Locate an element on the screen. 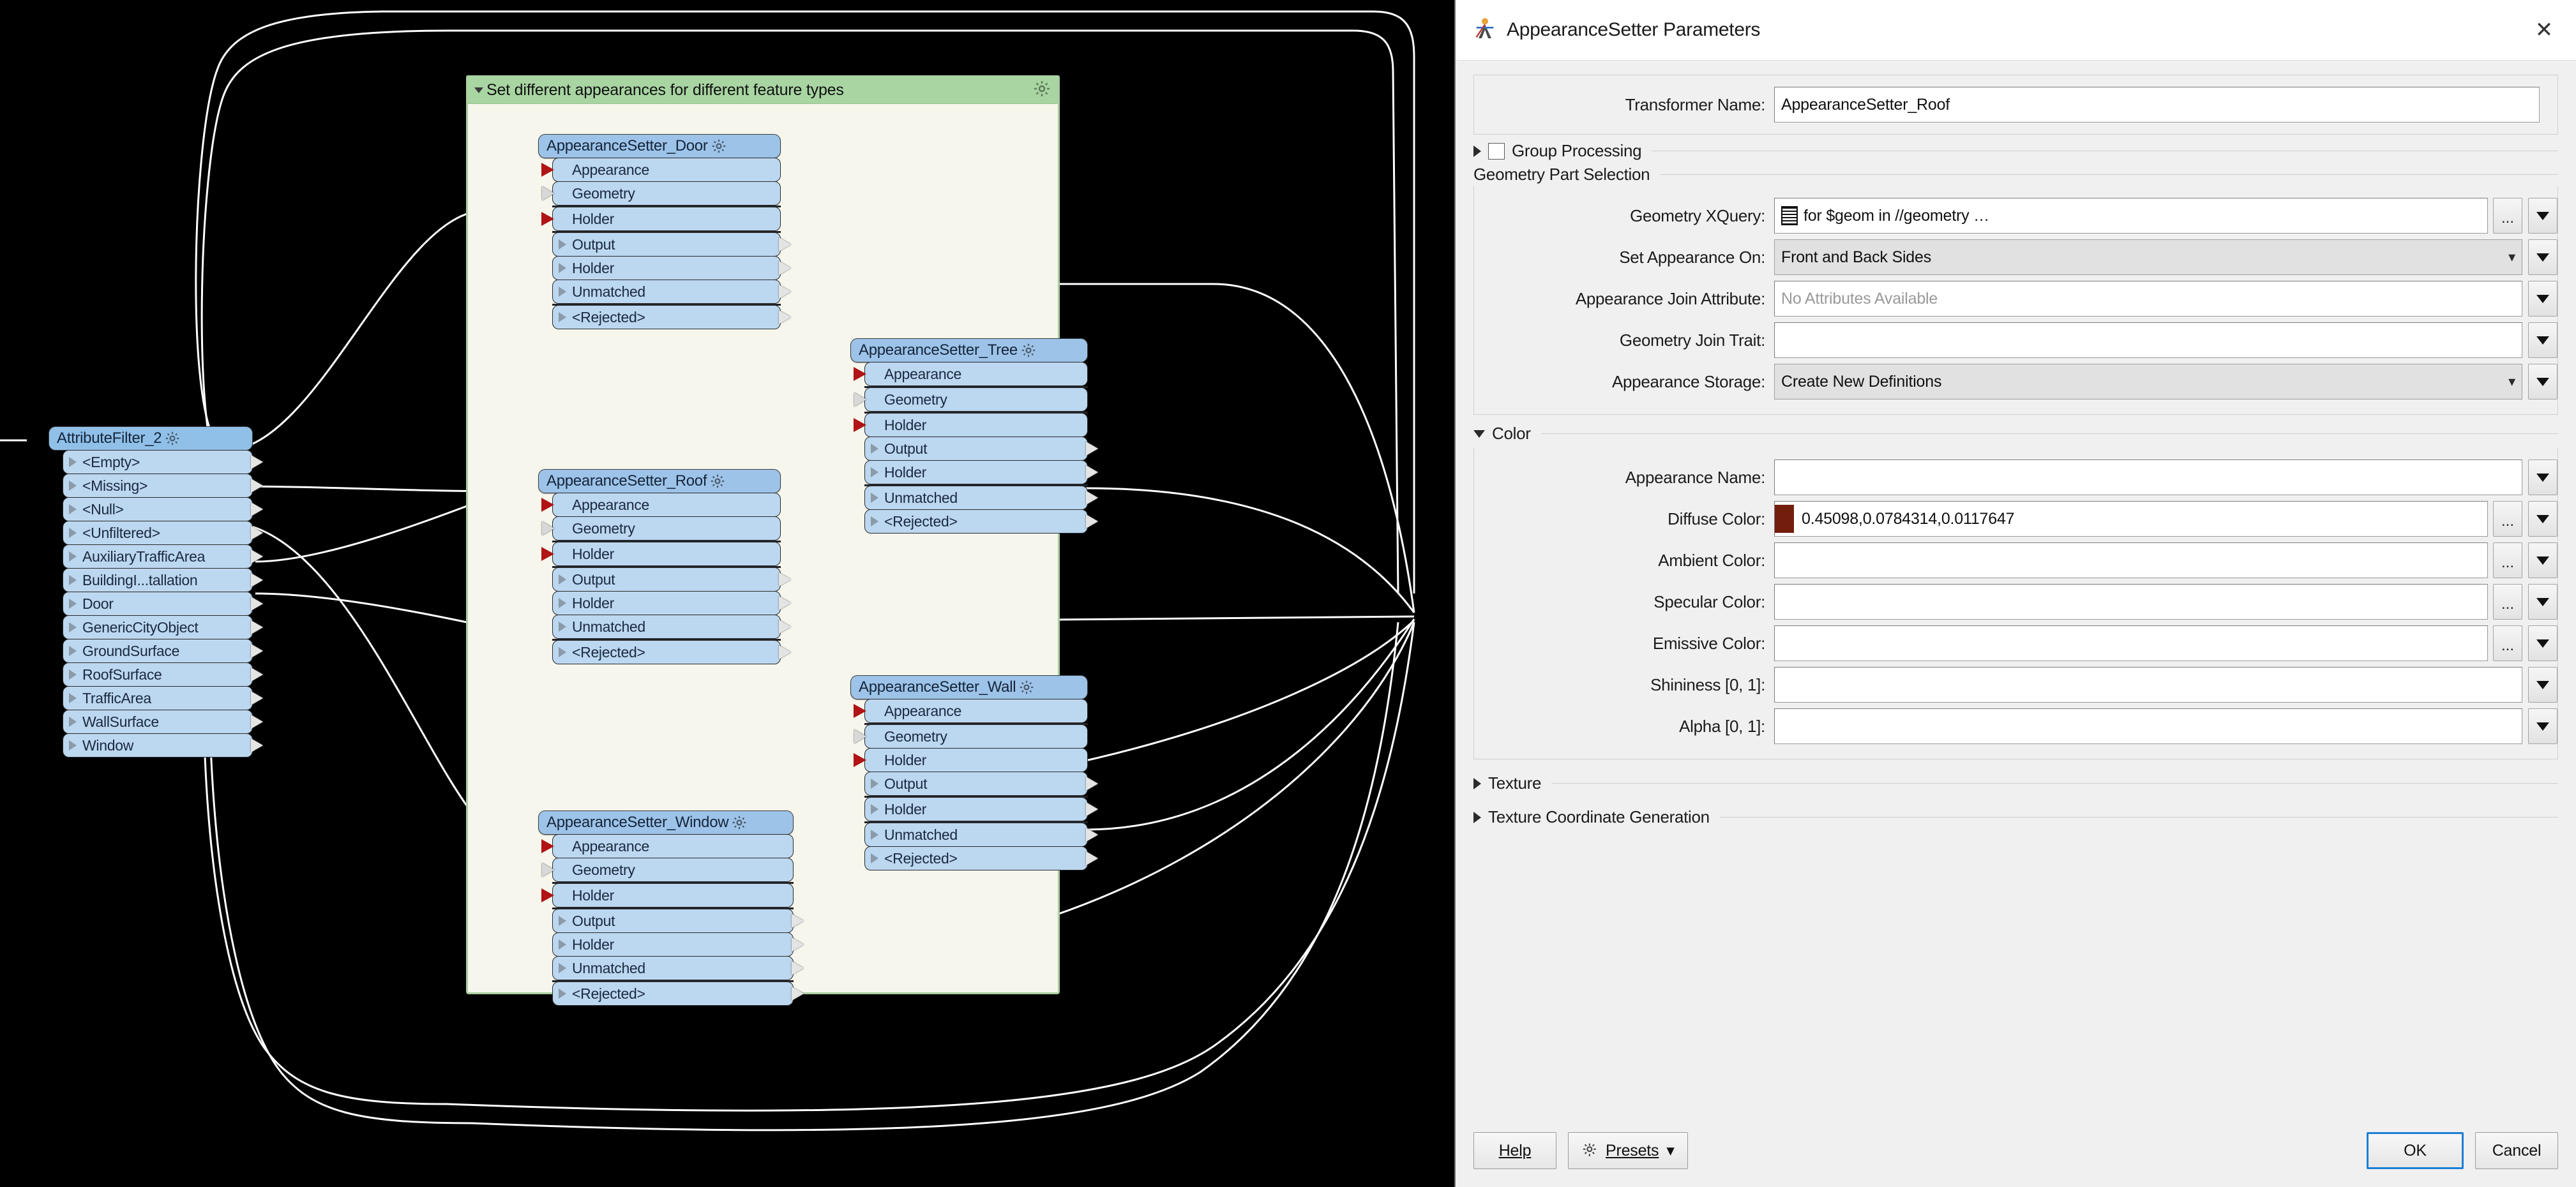  alpha-dropdown-button is located at coordinates (2542, 726).